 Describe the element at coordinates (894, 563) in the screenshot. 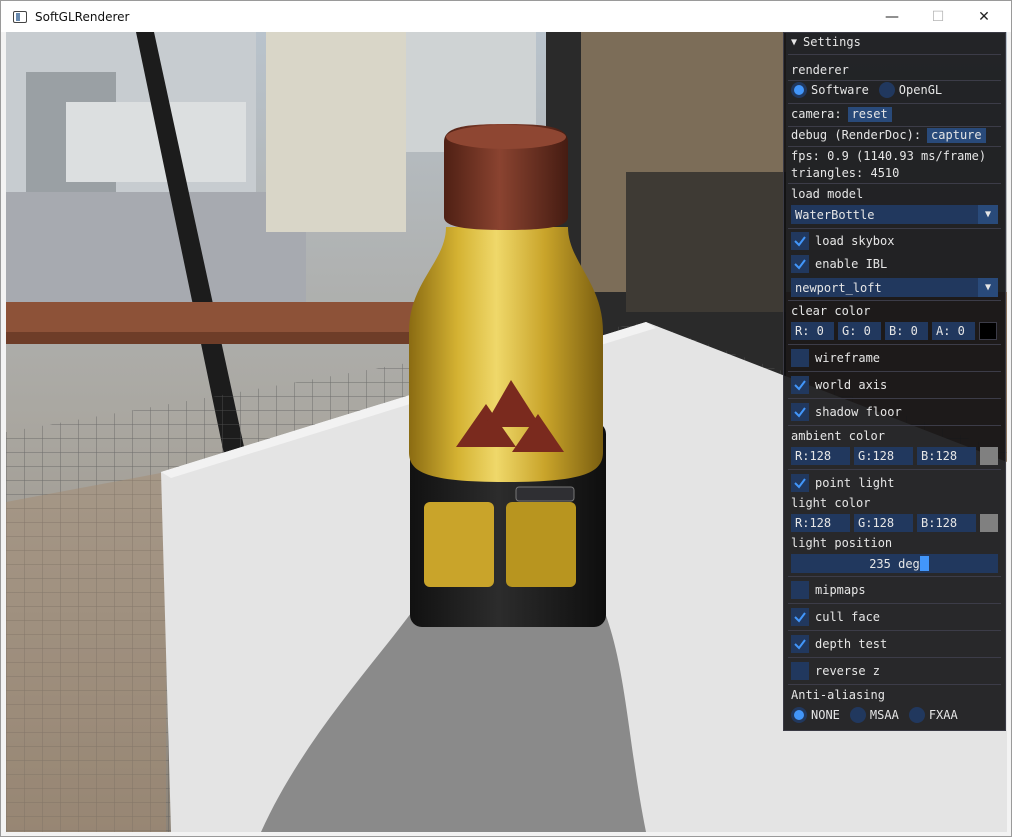

I see `light-position-slider: 235 deg` at that location.